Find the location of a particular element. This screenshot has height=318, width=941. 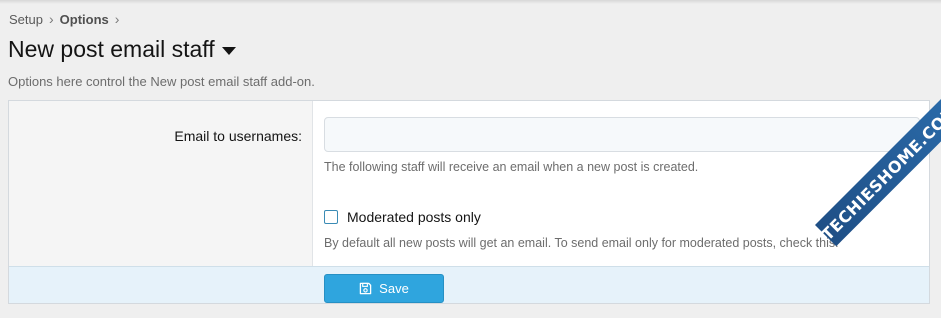

breadcrumb: Setup › Options › is located at coordinates (67, 19).